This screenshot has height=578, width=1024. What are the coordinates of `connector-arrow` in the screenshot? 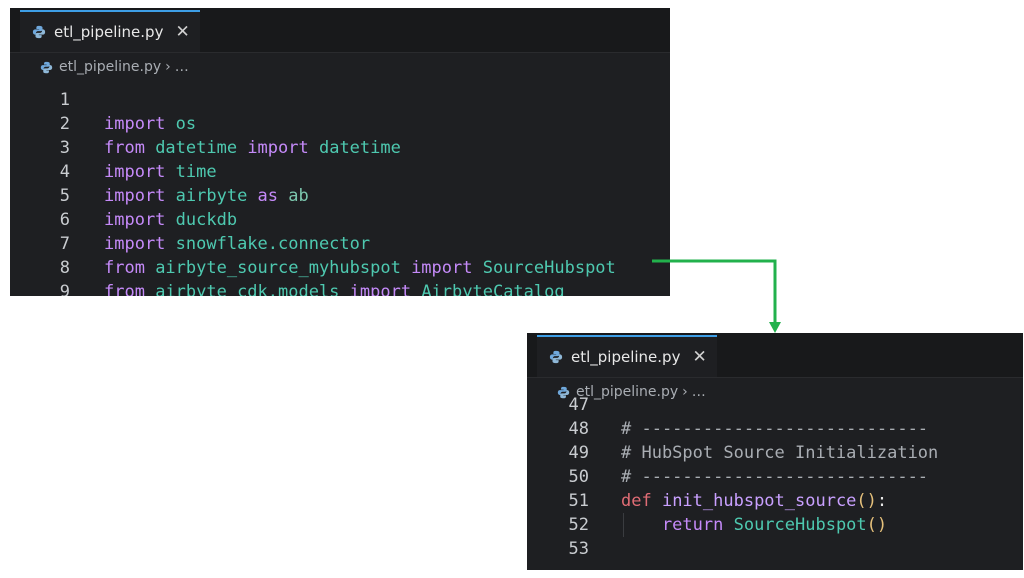 It's located at (716, 296).